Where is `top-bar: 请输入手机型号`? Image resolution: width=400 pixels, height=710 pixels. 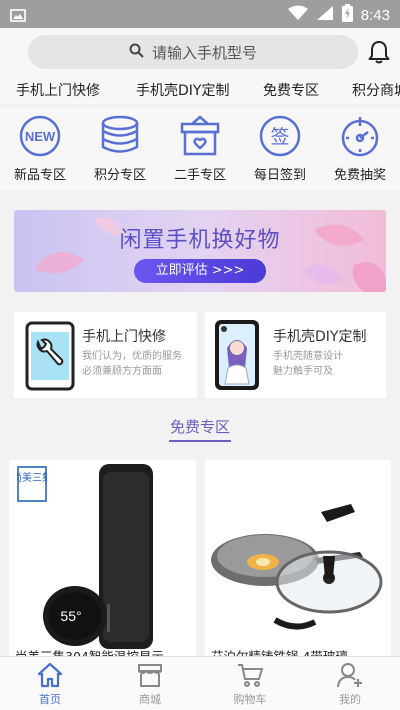 top-bar: 请输入手机型号 is located at coordinates (200, 52).